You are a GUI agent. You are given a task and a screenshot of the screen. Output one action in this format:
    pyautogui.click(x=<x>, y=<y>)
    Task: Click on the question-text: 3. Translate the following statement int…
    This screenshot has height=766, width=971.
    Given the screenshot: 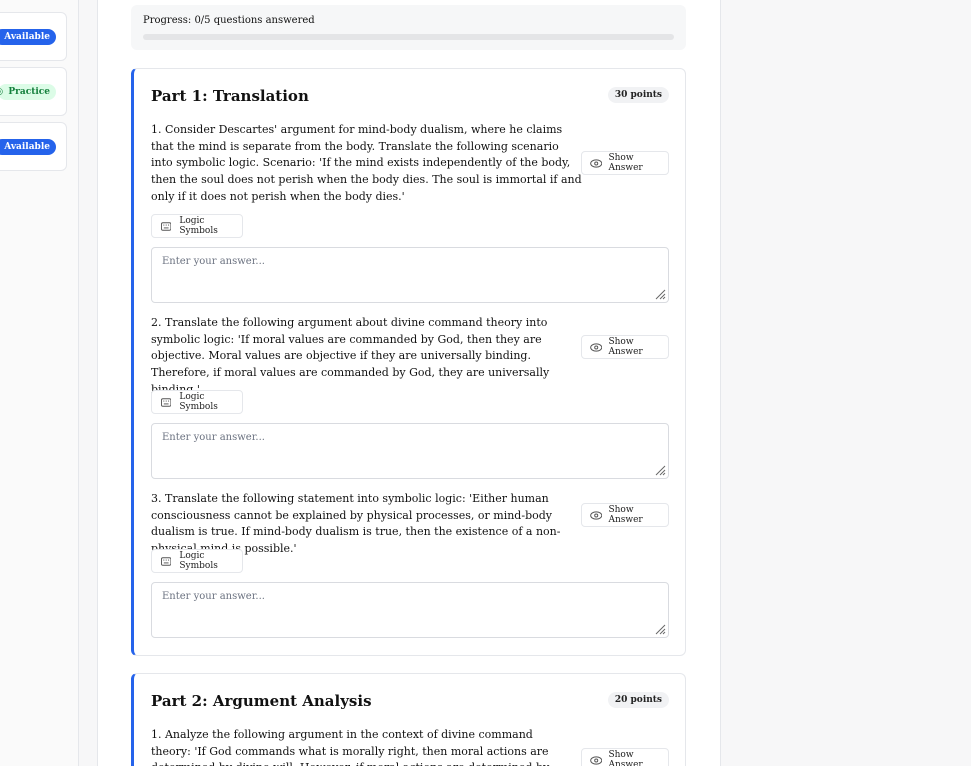 What is the action you would take?
    pyautogui.click(x=356, y=524)
    